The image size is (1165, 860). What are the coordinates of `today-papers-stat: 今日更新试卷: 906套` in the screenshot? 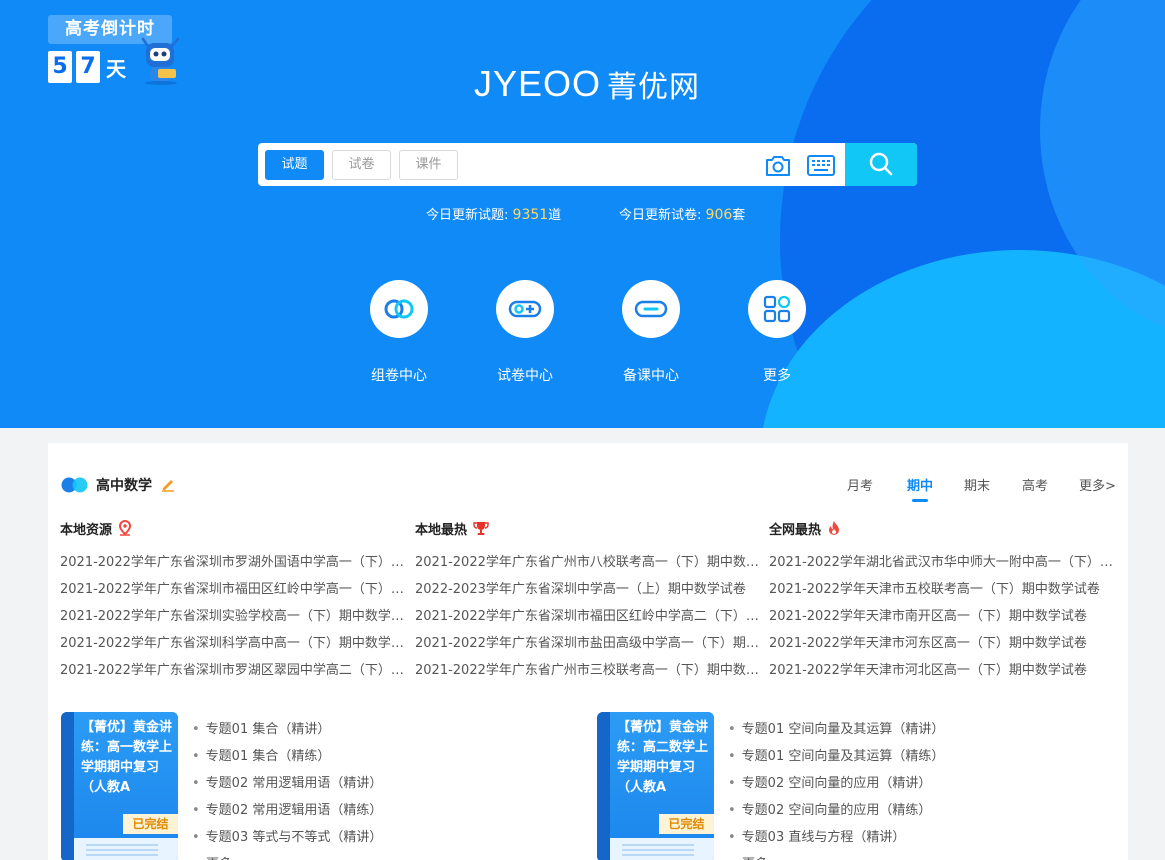 It's located at (682, 213).